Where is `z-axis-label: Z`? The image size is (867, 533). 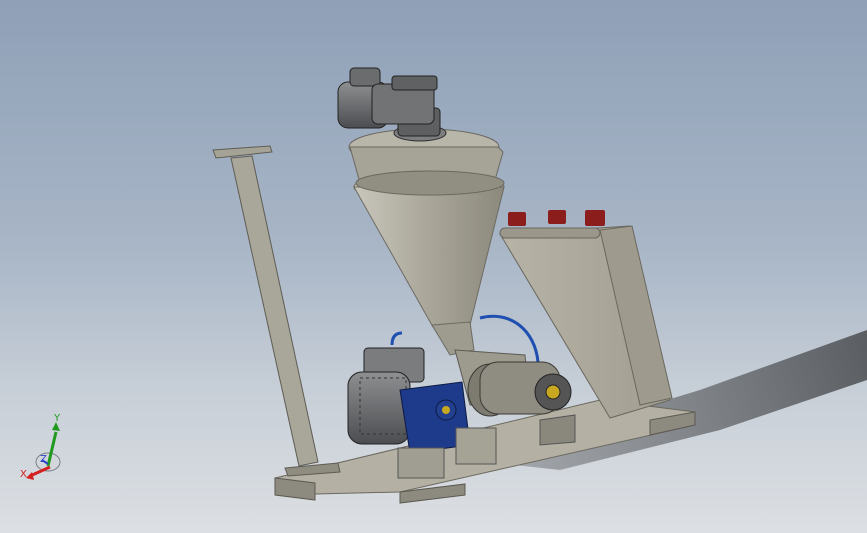 z-axis-label: Z is located at coordinates (43, 459).